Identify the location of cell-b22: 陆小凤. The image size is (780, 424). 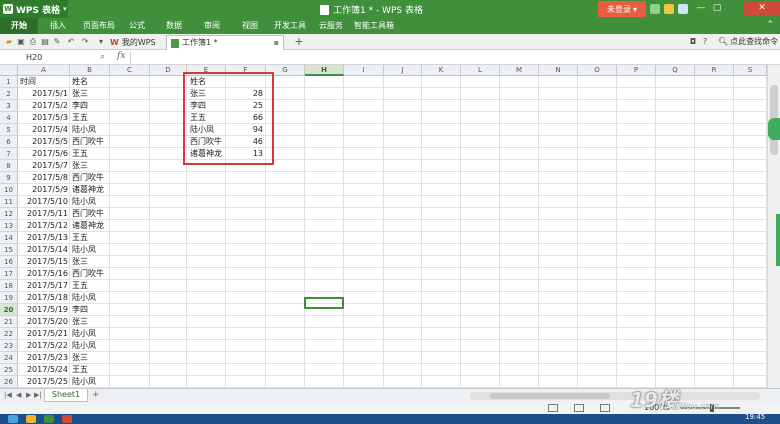
(84, 334).